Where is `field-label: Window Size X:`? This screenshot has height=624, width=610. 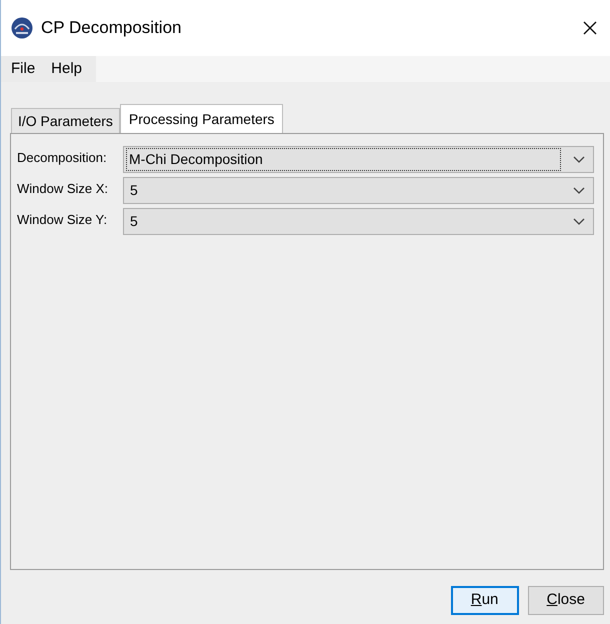
field-label: Window Size X: is located at coordinates (63, 189).